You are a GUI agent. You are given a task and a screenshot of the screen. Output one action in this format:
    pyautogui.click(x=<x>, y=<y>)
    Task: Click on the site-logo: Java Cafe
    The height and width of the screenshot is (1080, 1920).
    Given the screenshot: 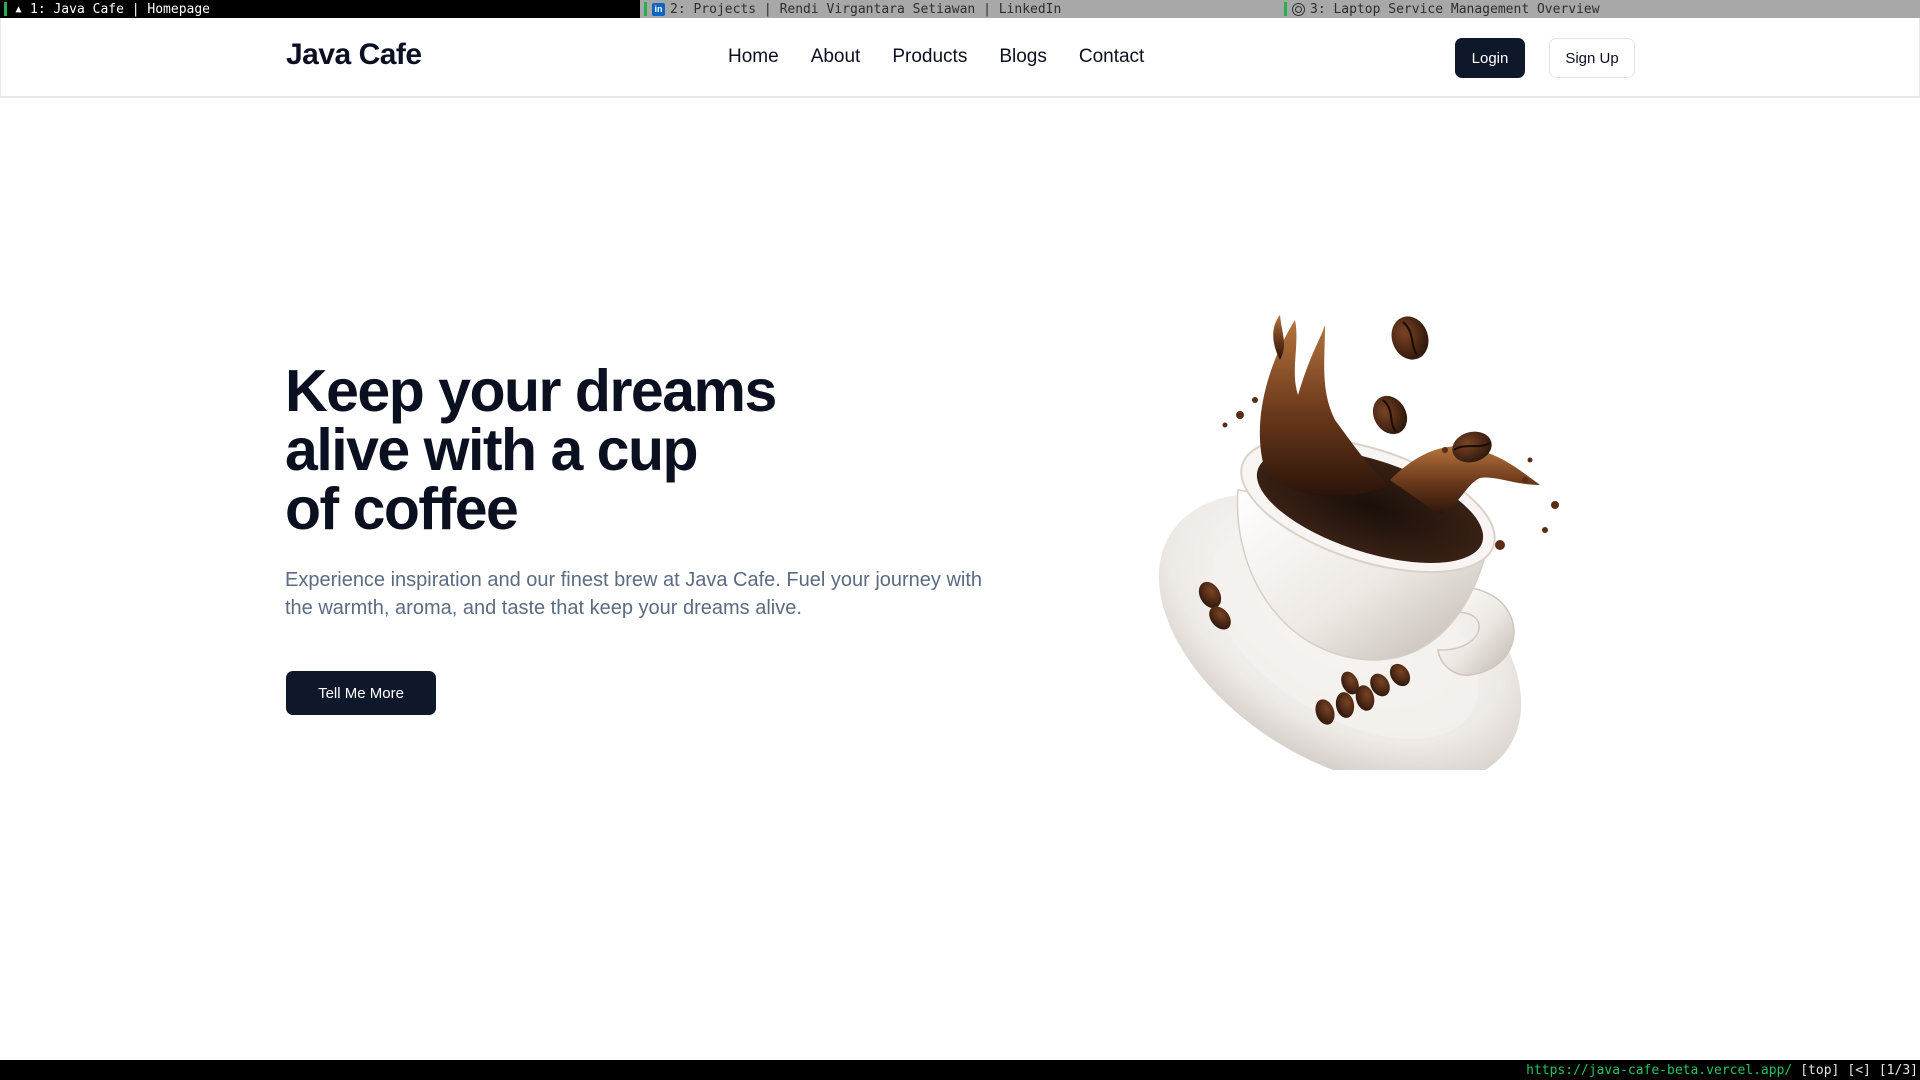 What is the action you would take?
    pyautogui.click(x=354, y=55)
    